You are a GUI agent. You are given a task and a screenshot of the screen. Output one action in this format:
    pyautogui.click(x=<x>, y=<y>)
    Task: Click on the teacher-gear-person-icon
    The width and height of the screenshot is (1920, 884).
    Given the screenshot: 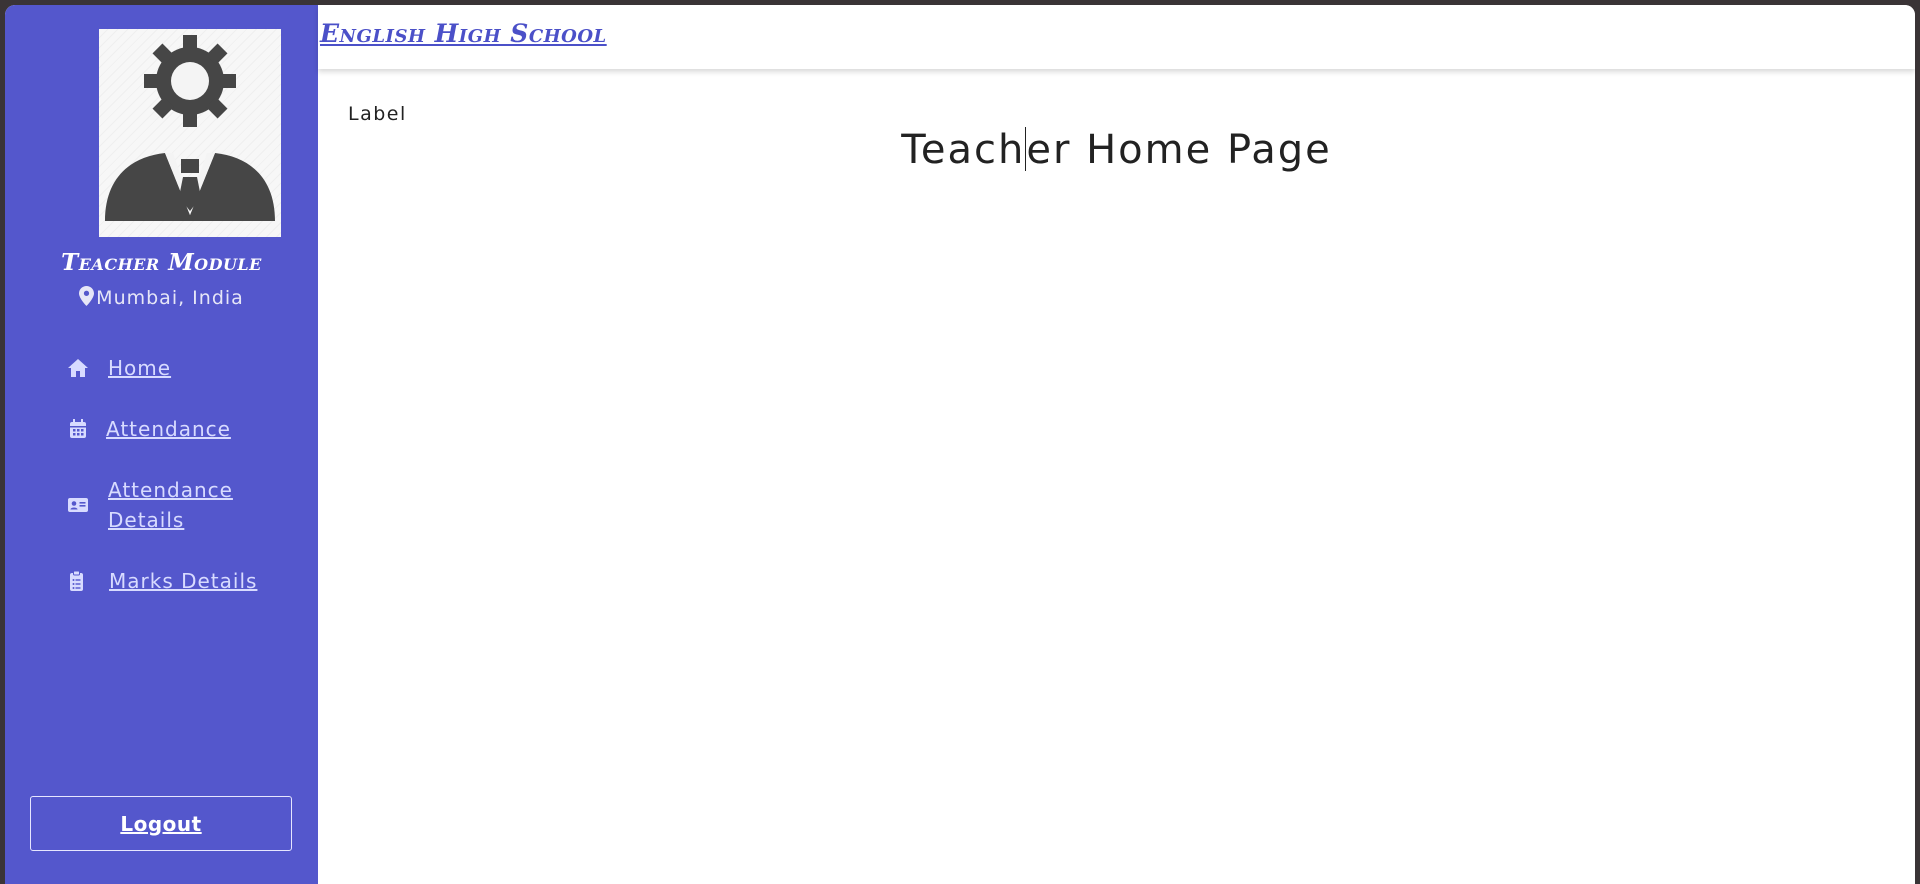 What is the action you would take?
    pyautogui.click(x=190, y=128)
    